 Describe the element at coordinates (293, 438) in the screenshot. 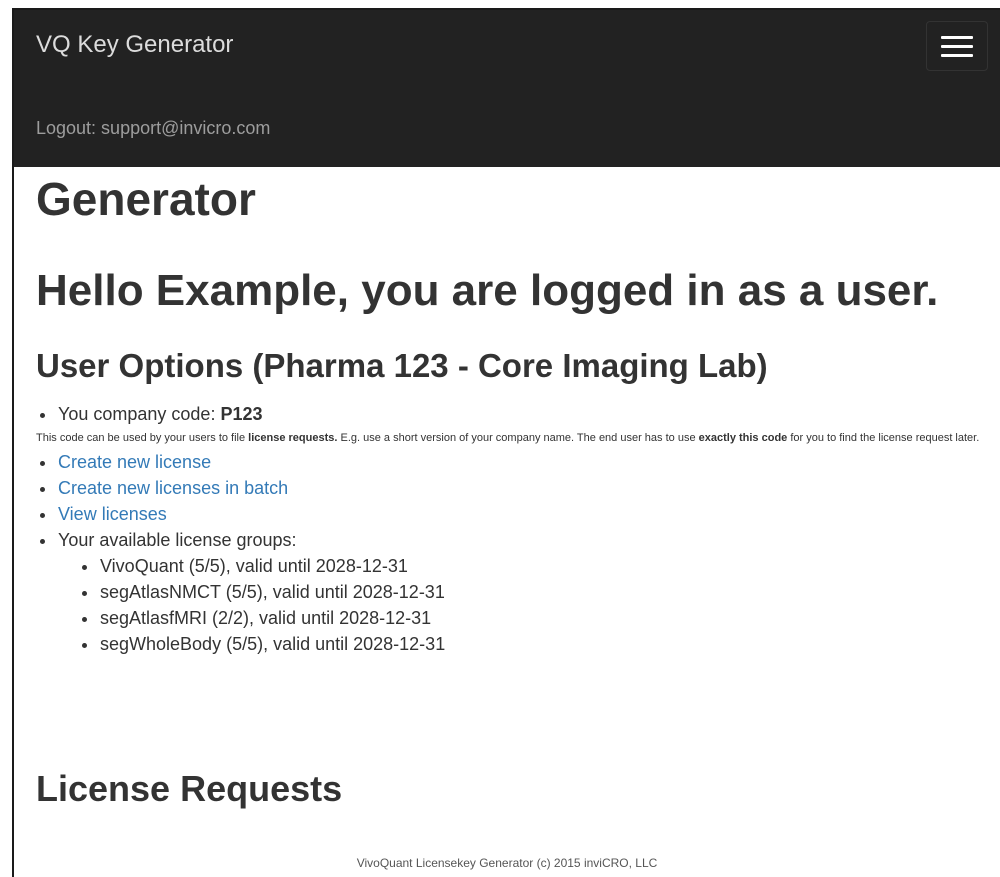

I see `note-bold: license requests.` at that location.